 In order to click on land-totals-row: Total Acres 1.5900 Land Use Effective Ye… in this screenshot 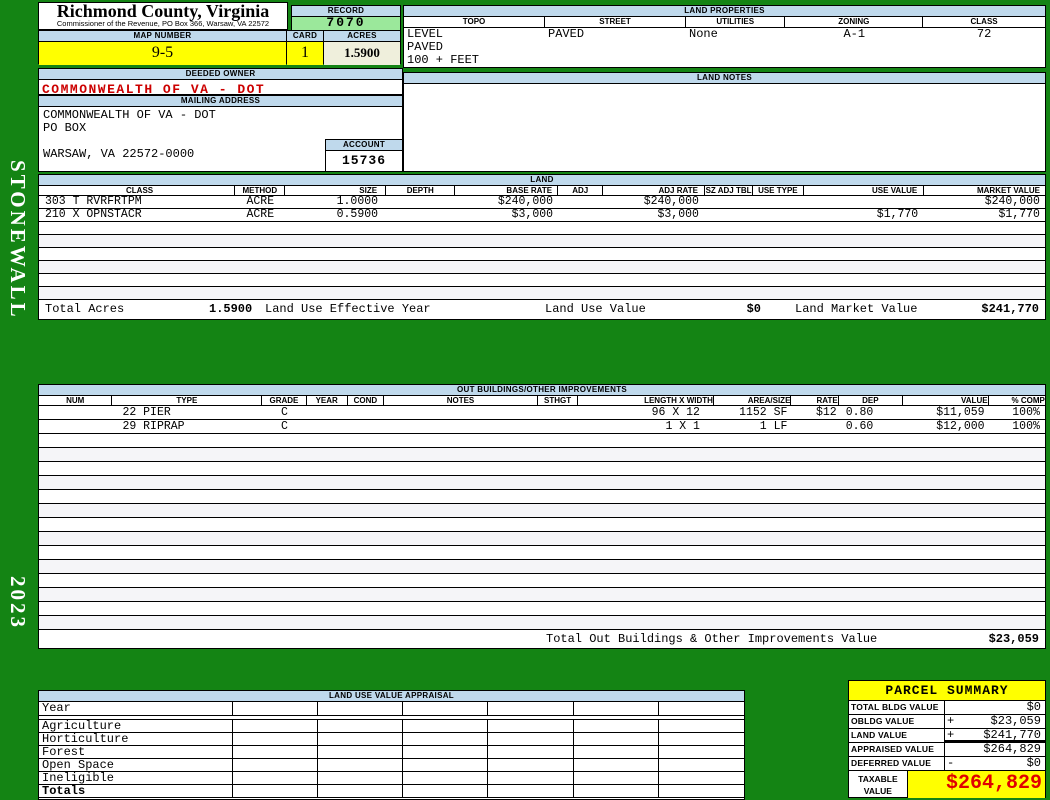, I will do `click(542, 310)`.